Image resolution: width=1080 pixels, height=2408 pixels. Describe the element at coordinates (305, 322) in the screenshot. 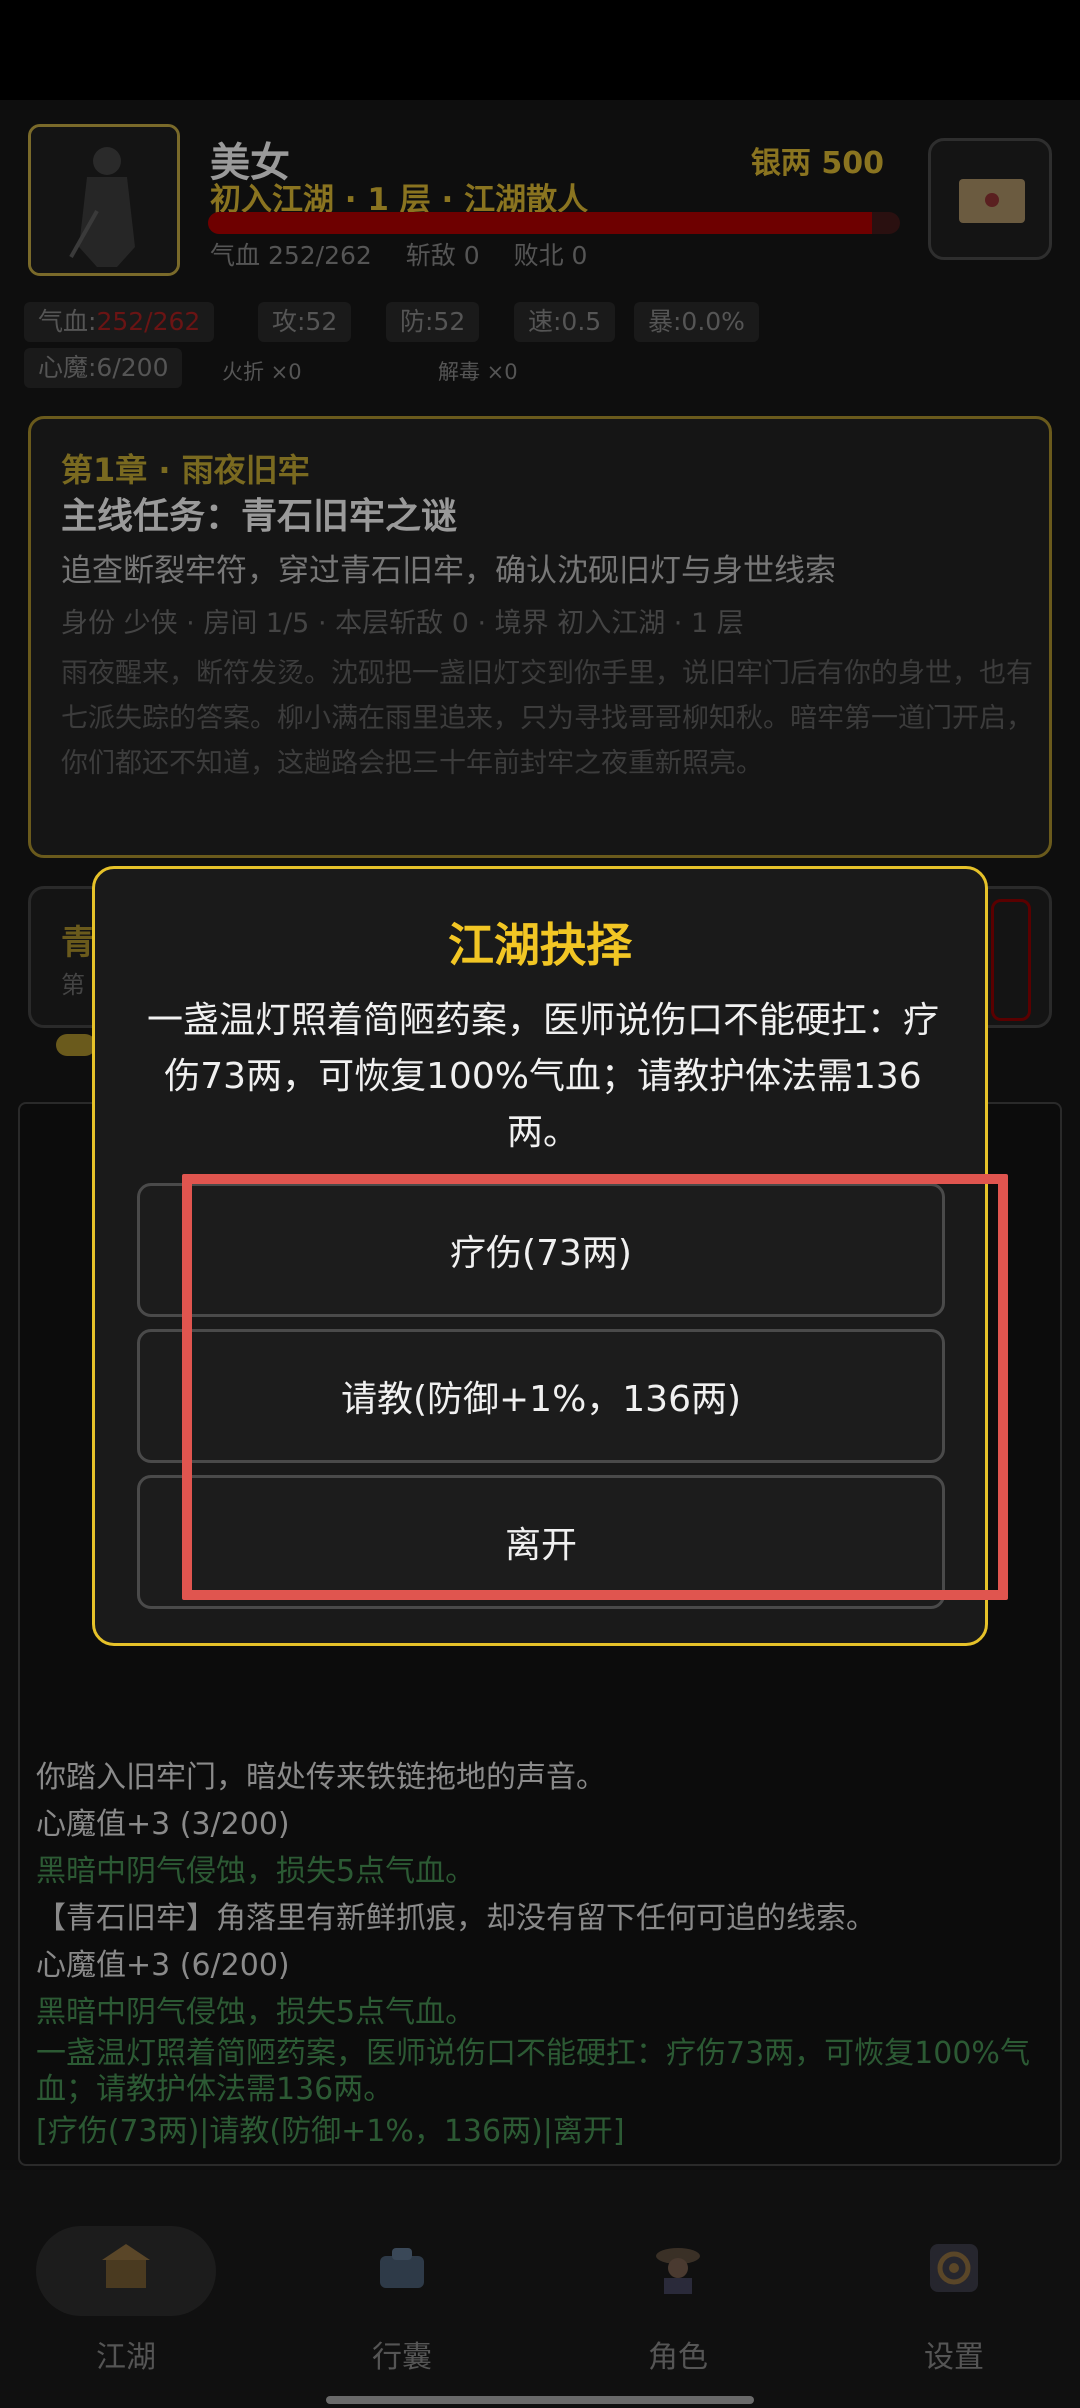

I see `chip-attack: 攻:52` at that location.